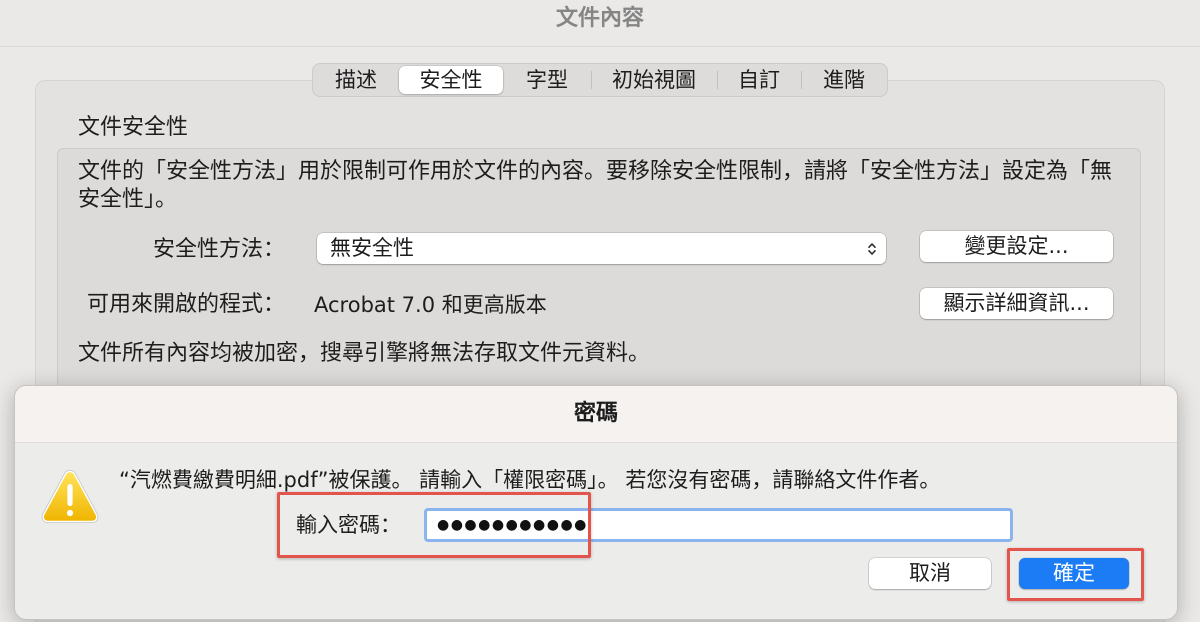 The height and width of the screenshot is (622, 1200). What do you see at coordinates (547, 80) in the screenshot?
I see `tab-fonts: 字型` at bounding box center [547, 80].